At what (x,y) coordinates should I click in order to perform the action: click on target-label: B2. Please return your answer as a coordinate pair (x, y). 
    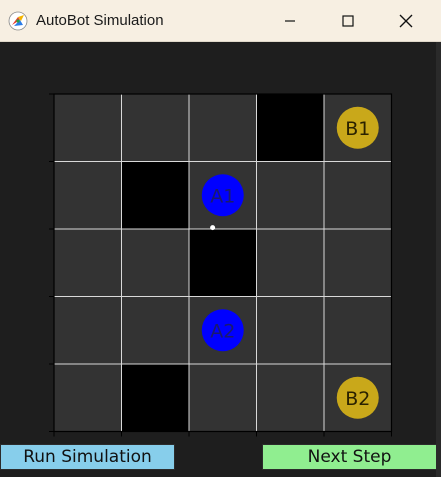
    Looking at the image, I should click on (357, 399).